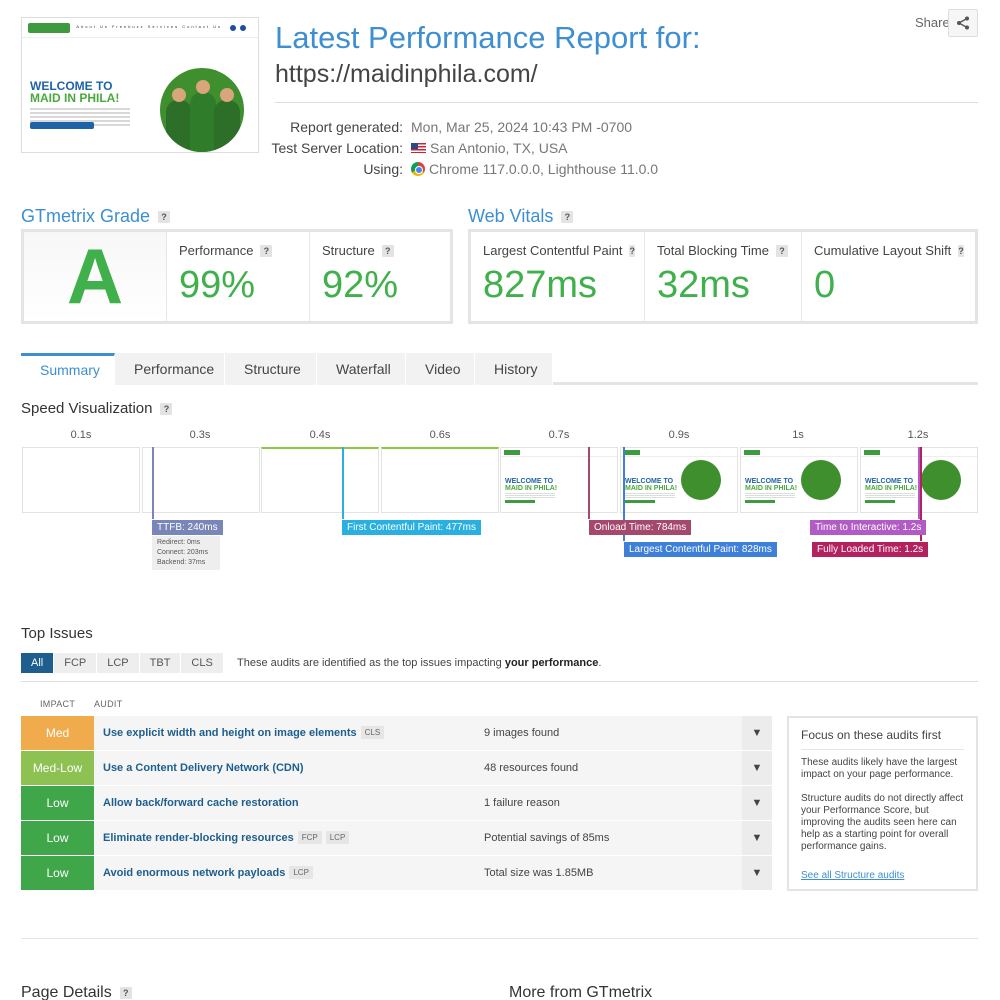  Describe the element at coordinates (96, 216) in the screenshot. I see `gtmetrix-grade-heading: GTmetrix Grade ?` at that location.